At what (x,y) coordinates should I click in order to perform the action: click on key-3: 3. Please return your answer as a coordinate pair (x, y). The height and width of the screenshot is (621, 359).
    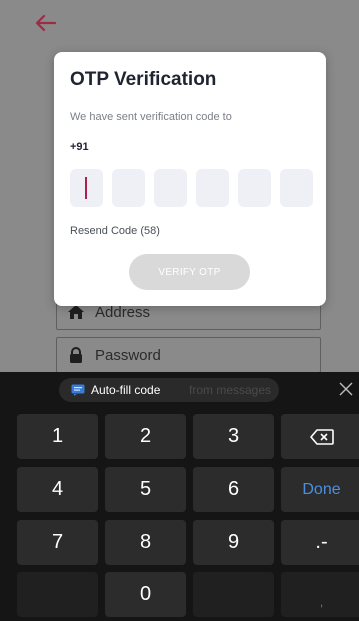
    Looking at the image, I should click on (233, 436).